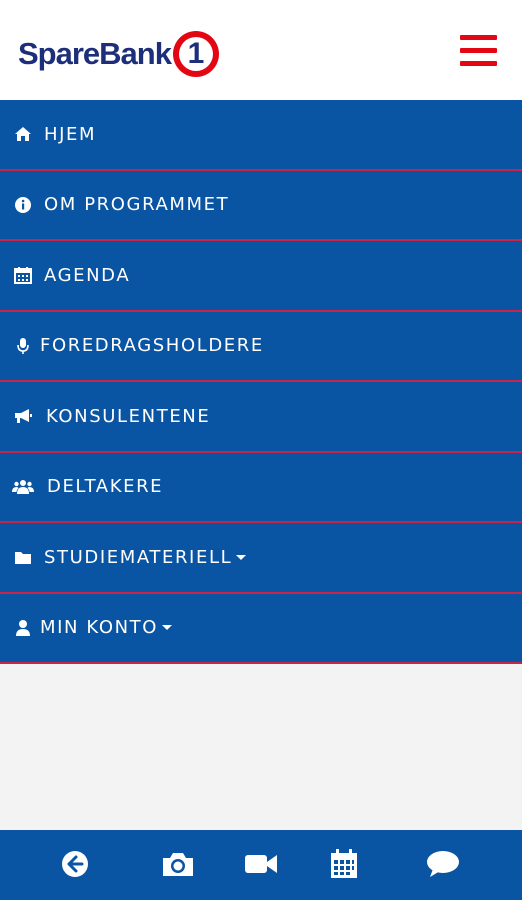 The image size is (522, 900). I want to click on info-icon, so click(23, 205).